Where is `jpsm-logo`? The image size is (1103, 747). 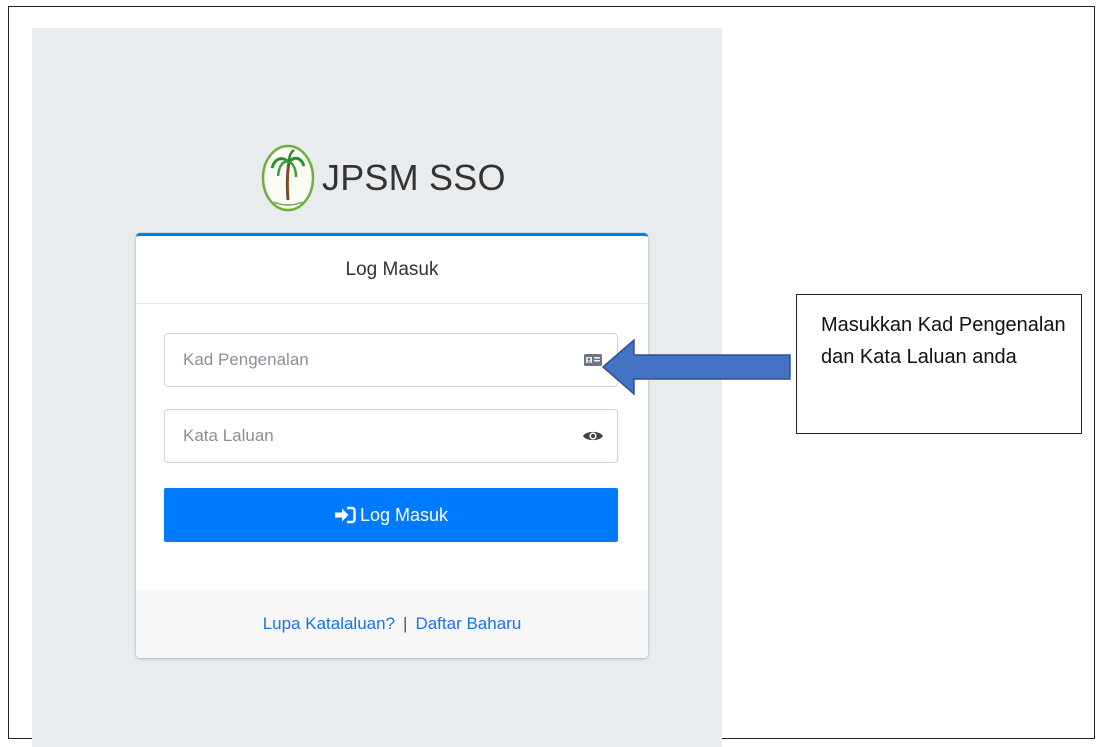 jpsm-logo is located at coordinates (288, 178).